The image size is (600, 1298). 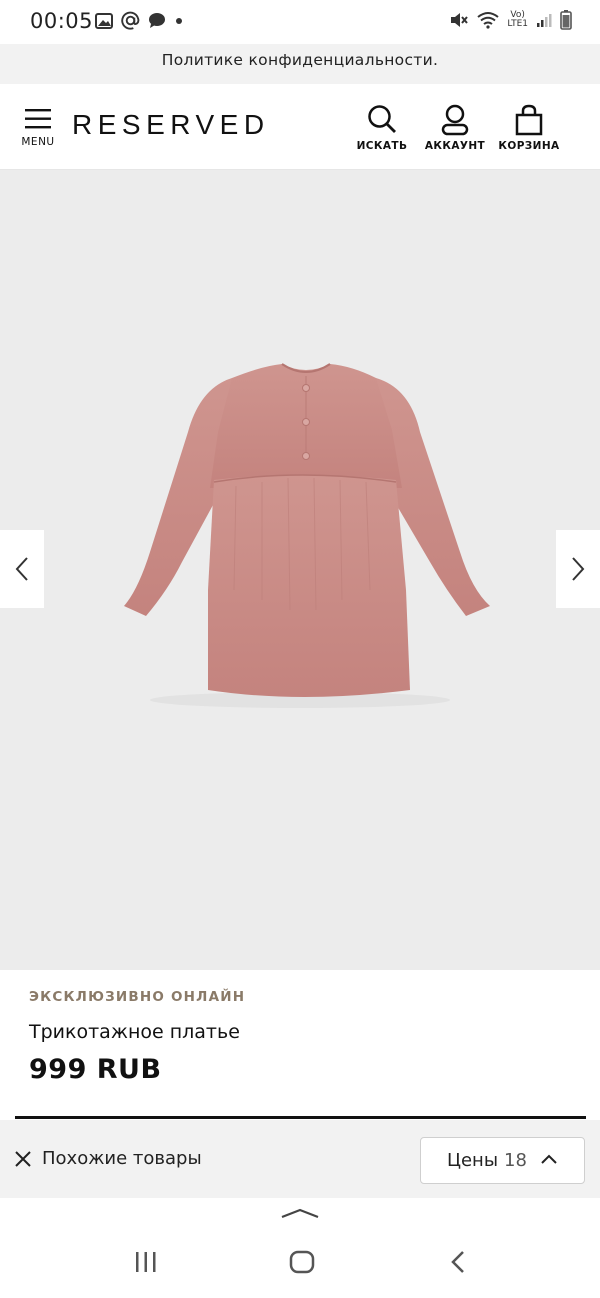 What do you see at coordinates (517, 24) in the screenshot?
I see `lte-bottom-label: LTE1` at bounding box center [517, 24].